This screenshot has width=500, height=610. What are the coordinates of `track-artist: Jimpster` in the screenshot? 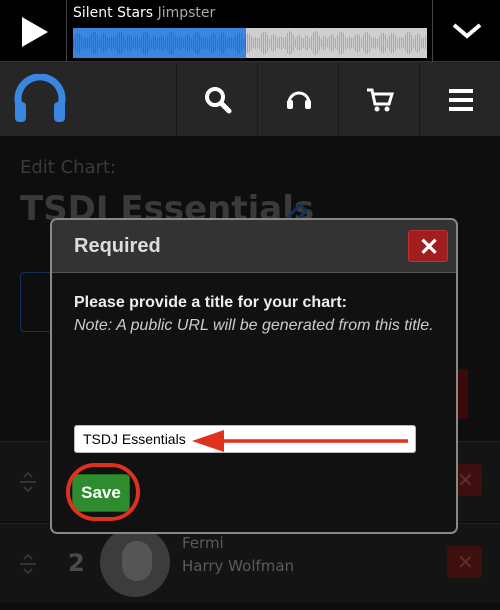 It's located at (186, 13).